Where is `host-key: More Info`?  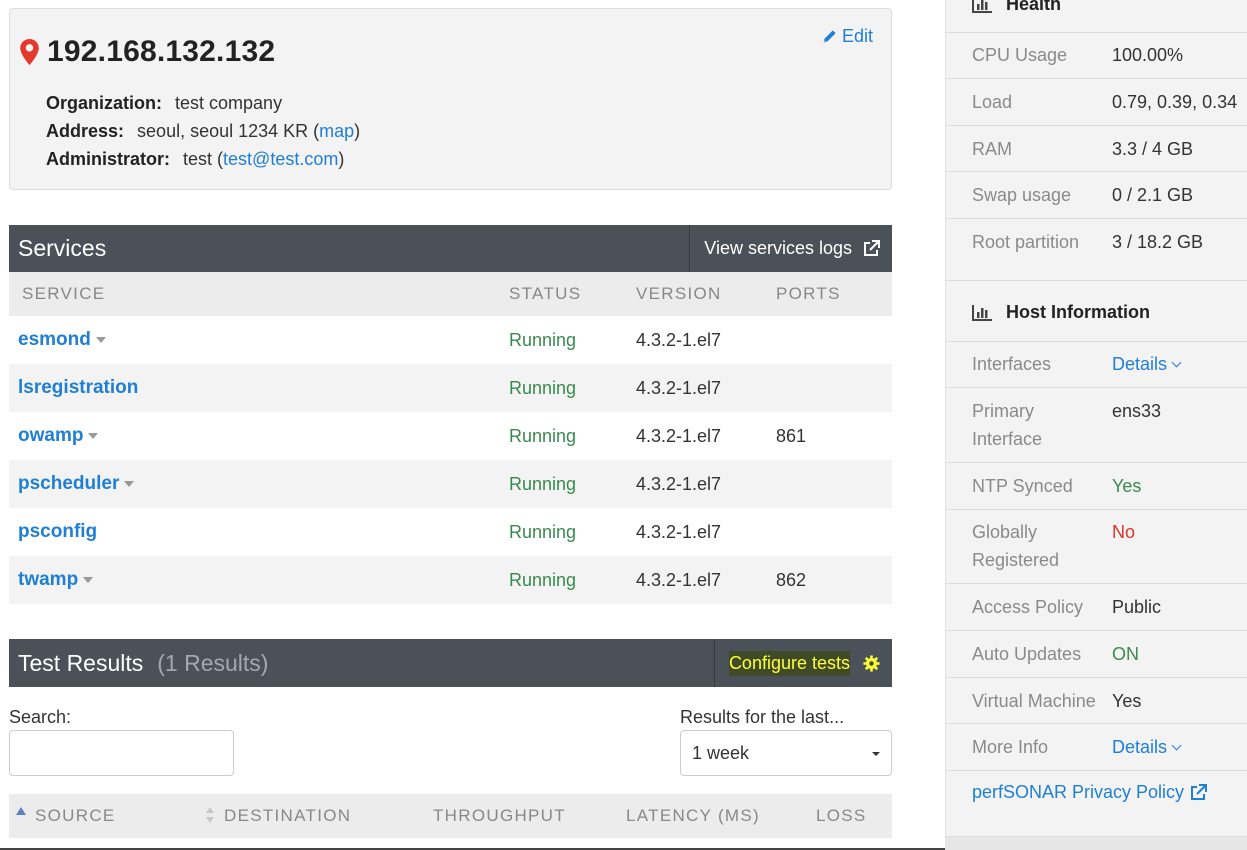 host-key: More Info is located at coordinates (1010, 747).